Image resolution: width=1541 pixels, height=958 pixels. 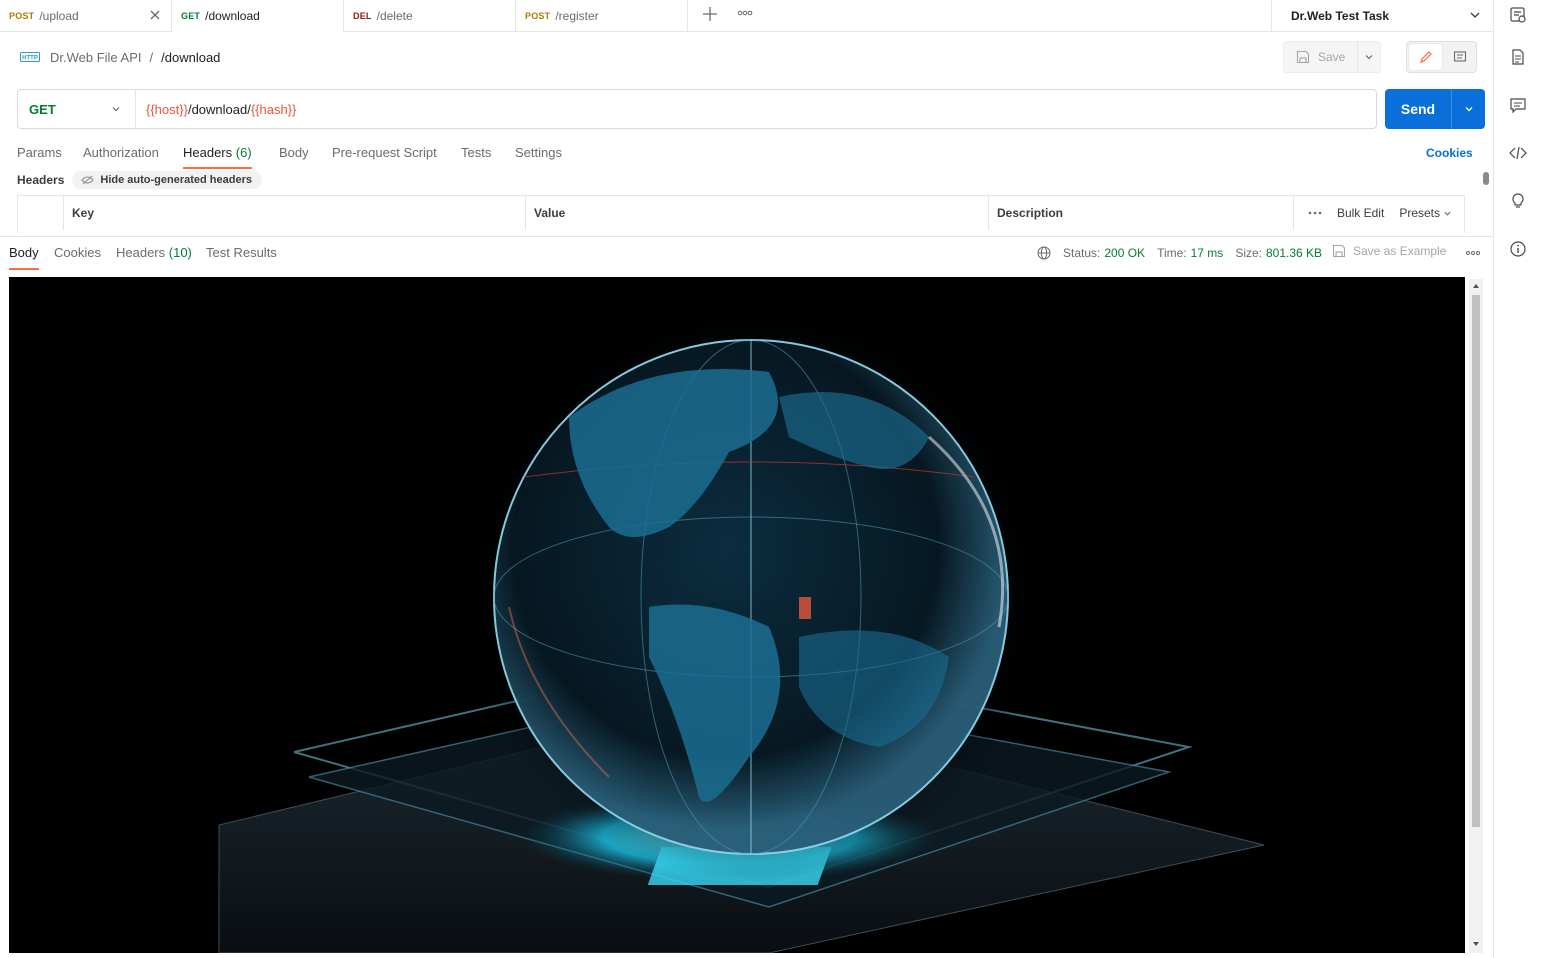 I want to click on lightbulb-icon, so click(x=1518, y=201).